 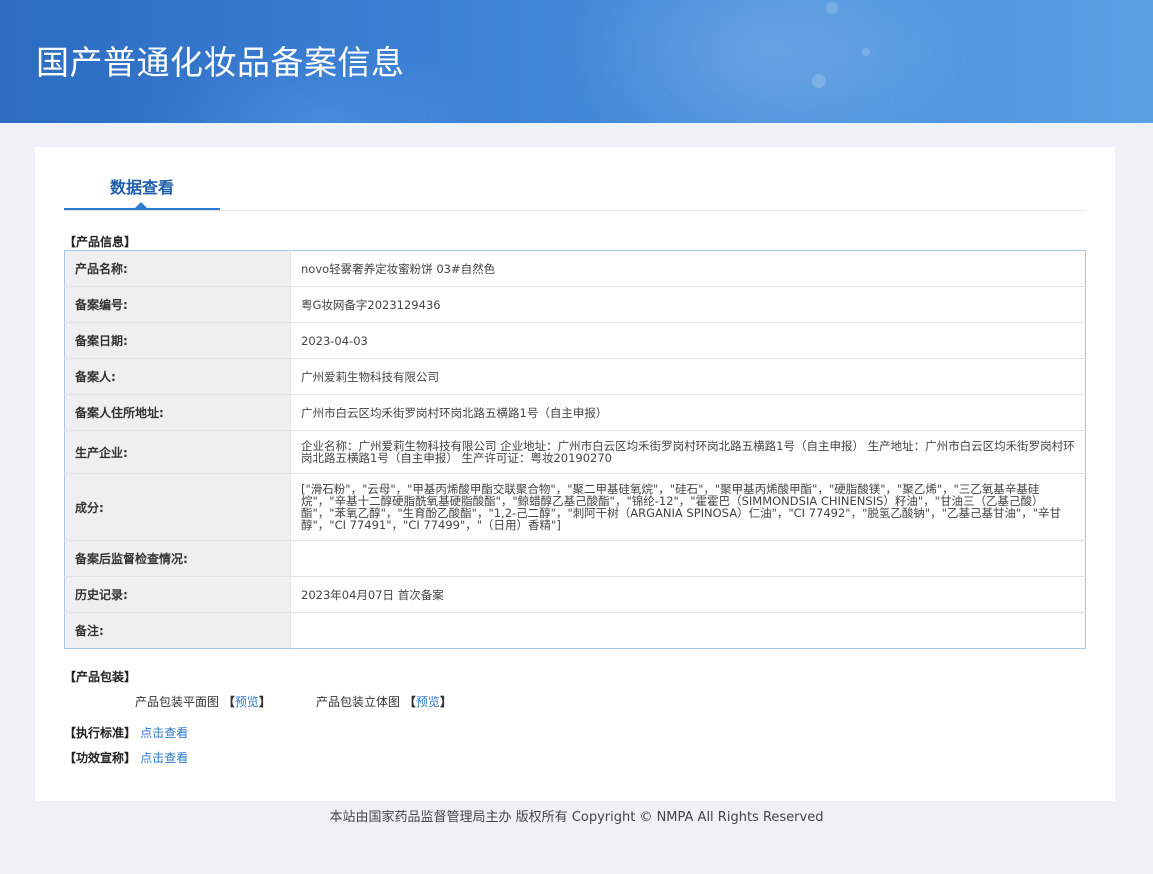 I want to click on packaging-solid-label: 产品包装立体图, so click(x=358, y=702).